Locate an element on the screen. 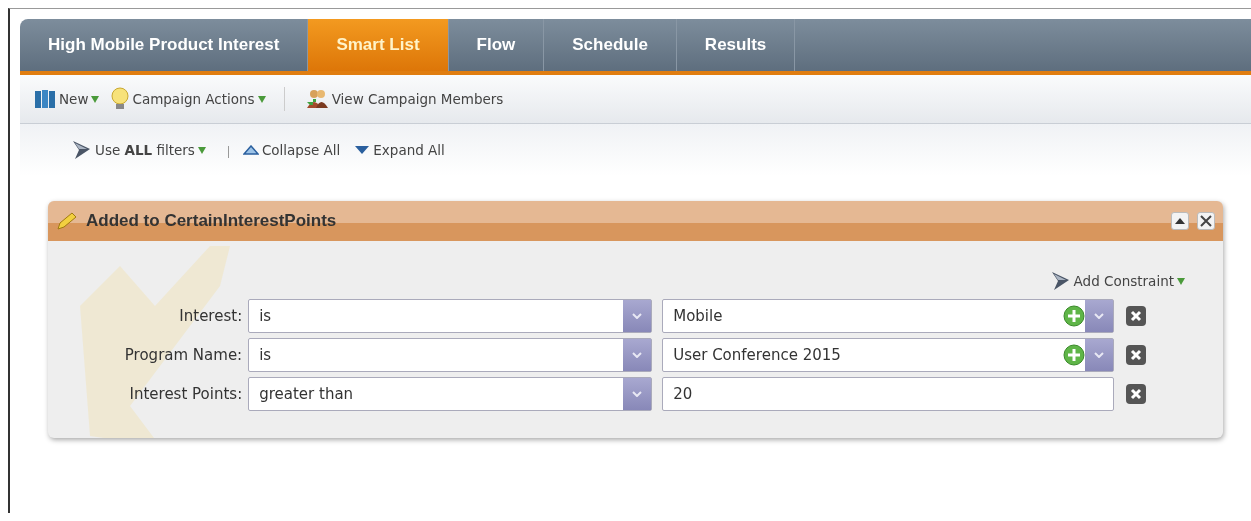 The height and width of the screenshot is (521, 1251). filter-logic-button: Use ALL filters is located at coordinates (142, 150).